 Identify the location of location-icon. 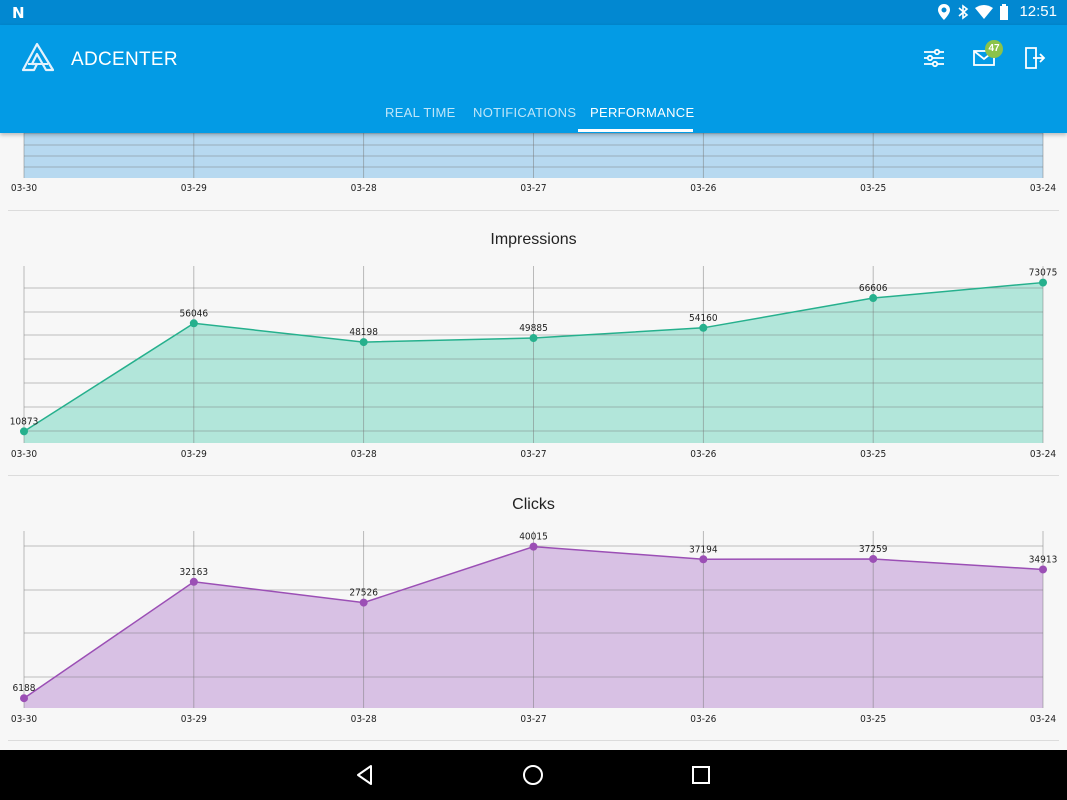
(944, 11).